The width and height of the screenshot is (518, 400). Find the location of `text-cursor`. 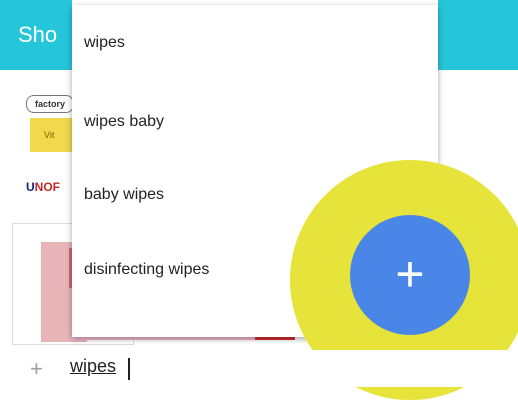

text-cursor is located at coordinates (129, 369).